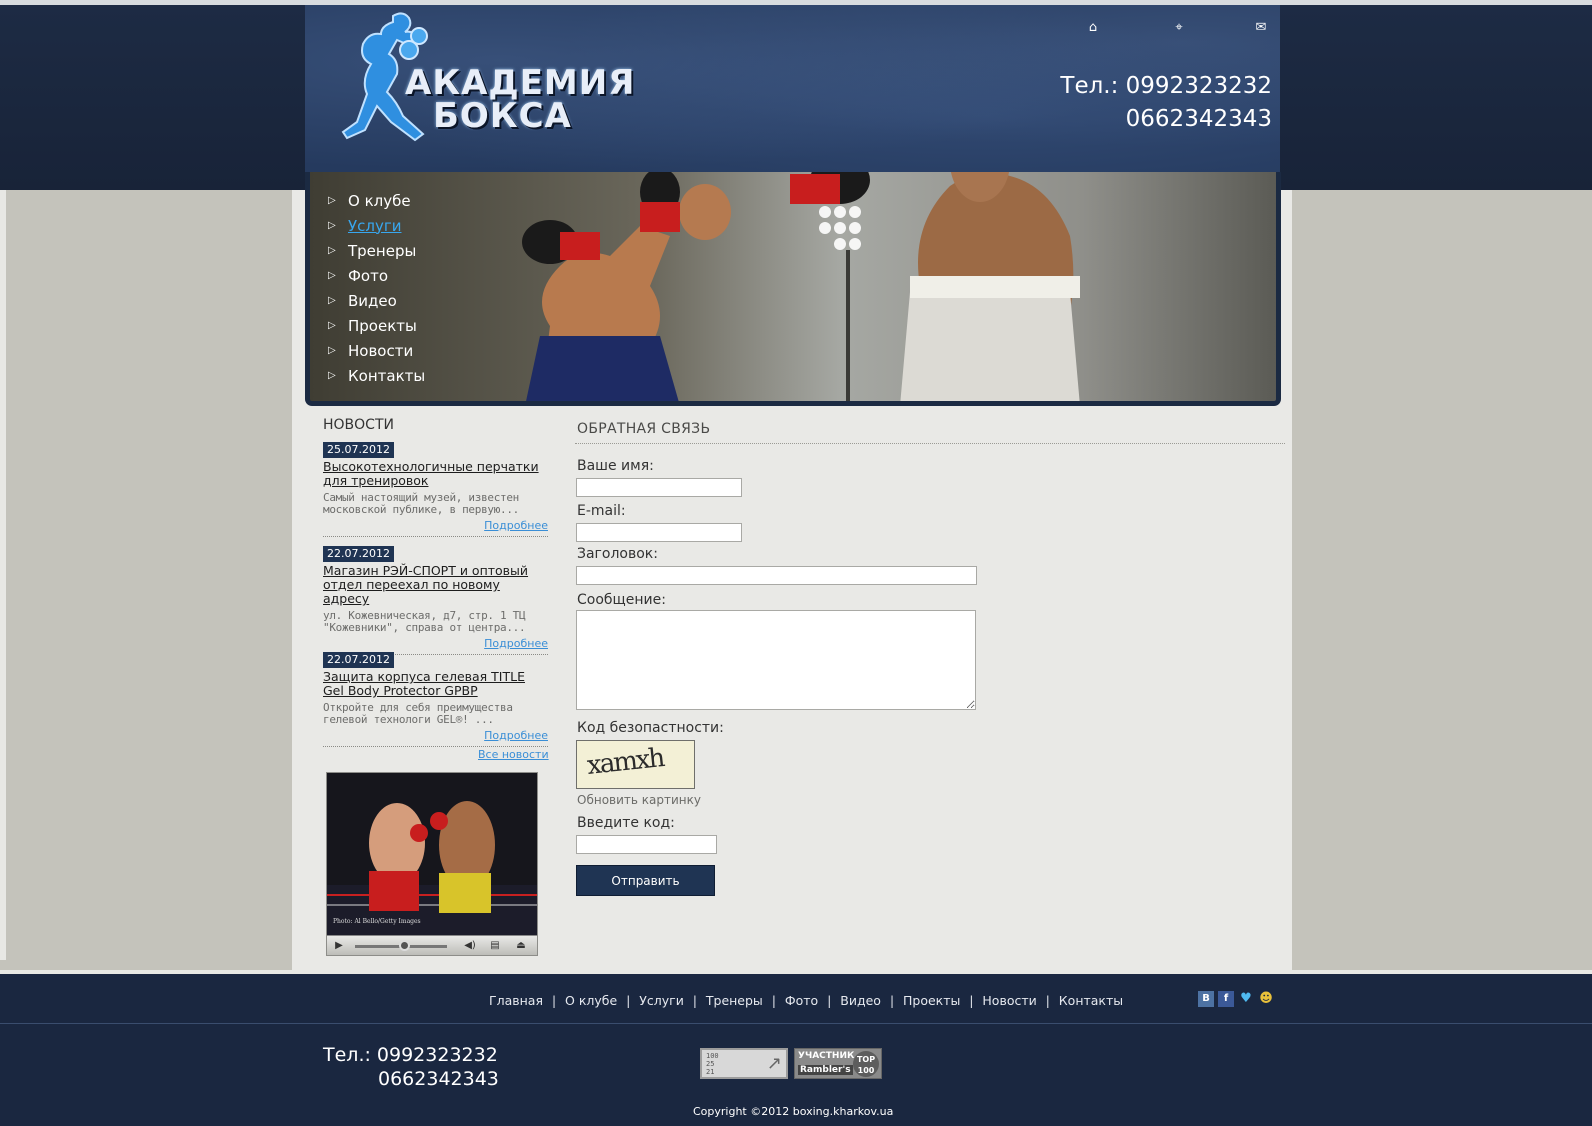 The height and width of the screenshot is (1126, 1592). What do you see at coordinates (776, 660) in the screenshot?
I see `message-field` at bounding box center [776, 660].